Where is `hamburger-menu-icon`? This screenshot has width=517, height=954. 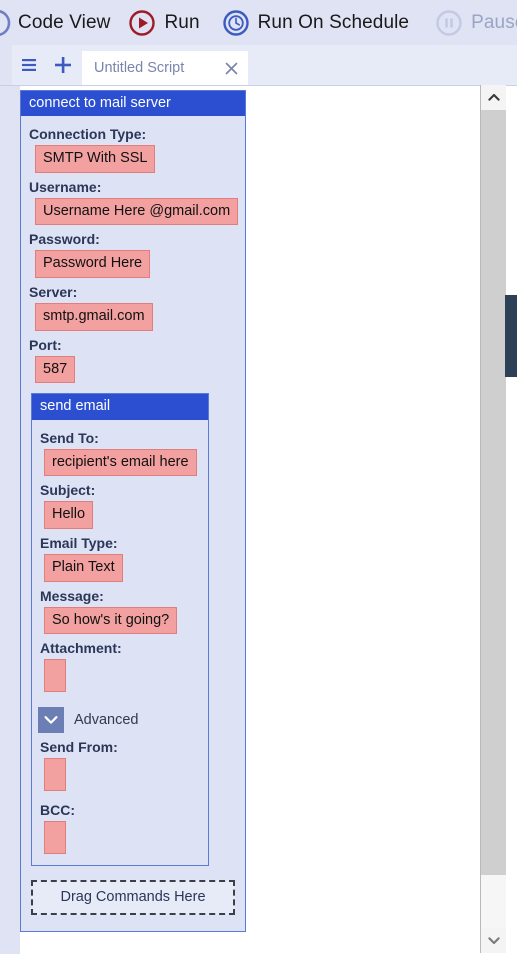
hamburger-menu-icon is located at coordinates (29, 65).